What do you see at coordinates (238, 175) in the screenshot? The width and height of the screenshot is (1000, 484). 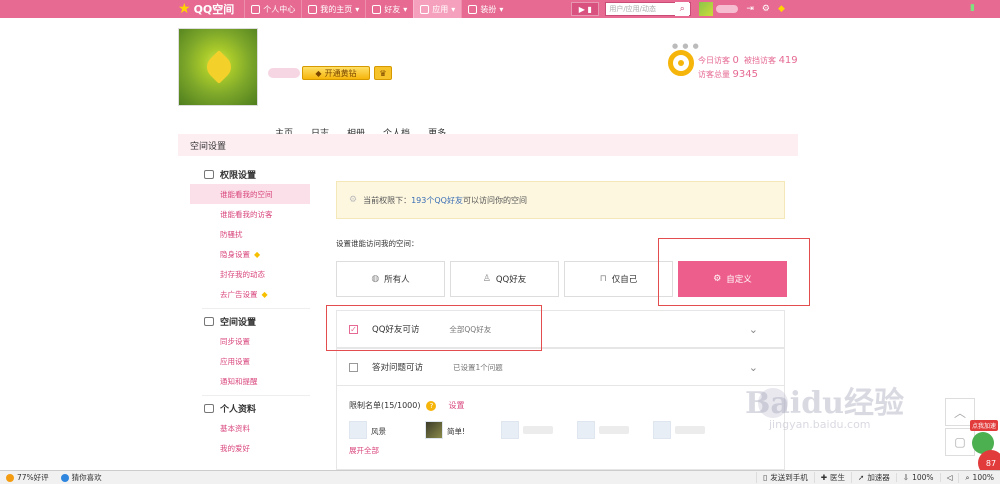 I see `group-title: 权限设置` at bounding box center [238, 175].